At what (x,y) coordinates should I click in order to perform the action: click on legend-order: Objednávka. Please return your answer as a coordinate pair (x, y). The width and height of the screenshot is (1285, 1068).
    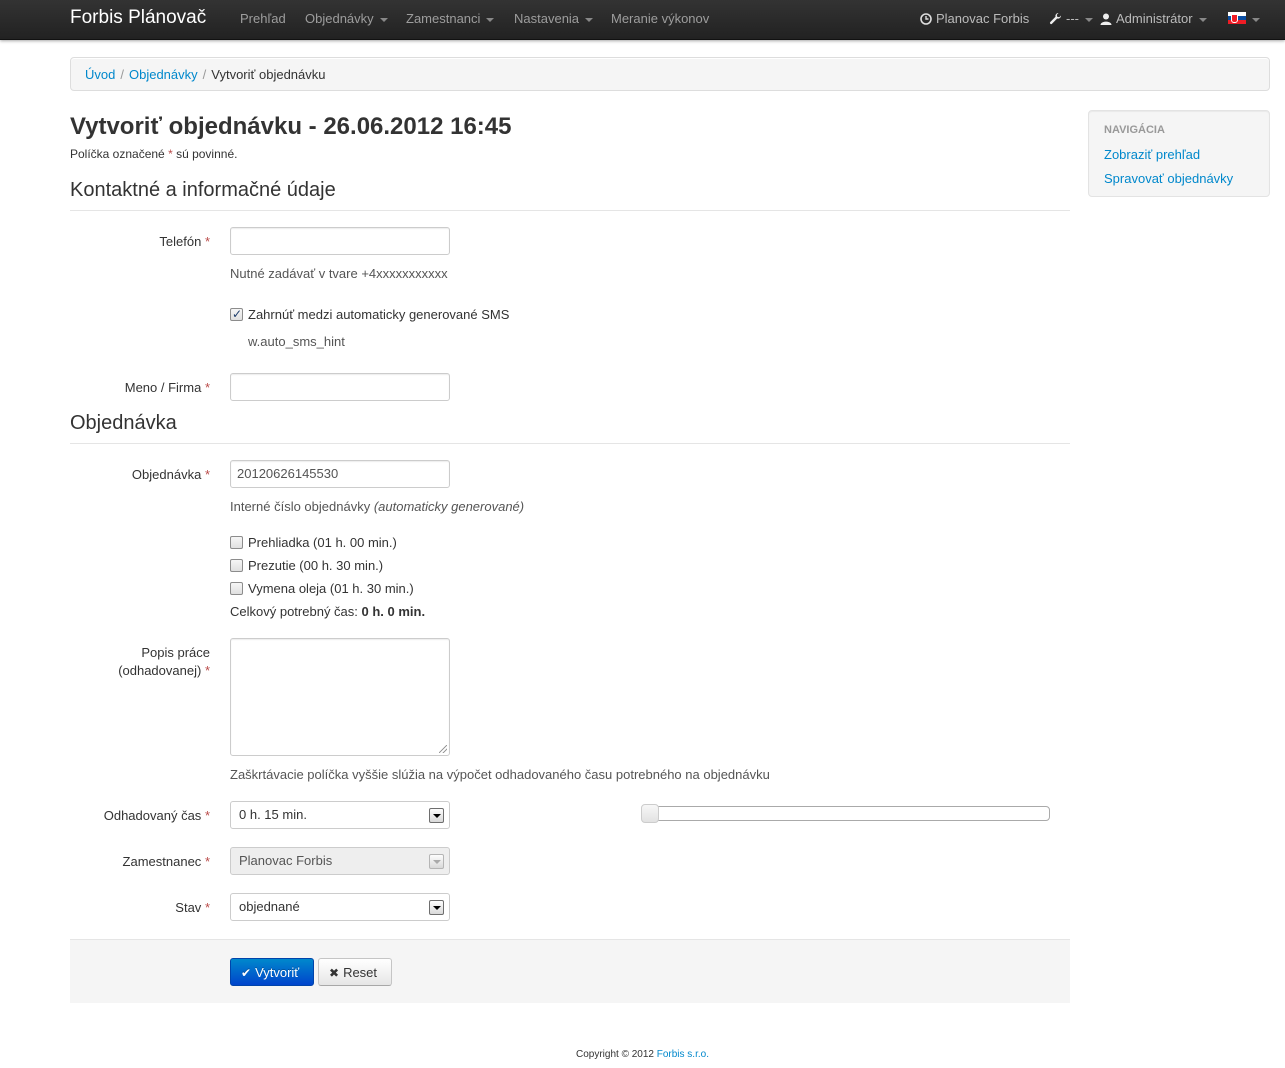
    Looking at the image, I should click on (570, 427).